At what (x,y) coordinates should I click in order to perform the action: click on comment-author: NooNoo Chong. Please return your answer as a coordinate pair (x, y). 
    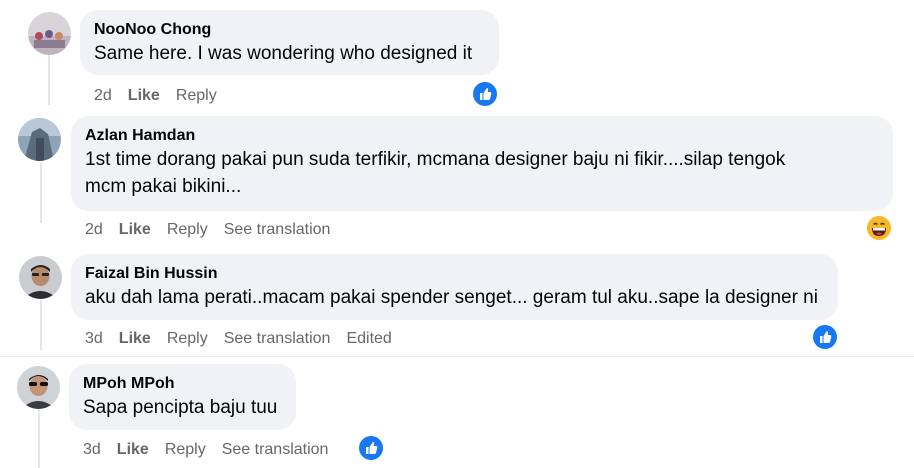
    Looking at the image, I should click on (289, 30).